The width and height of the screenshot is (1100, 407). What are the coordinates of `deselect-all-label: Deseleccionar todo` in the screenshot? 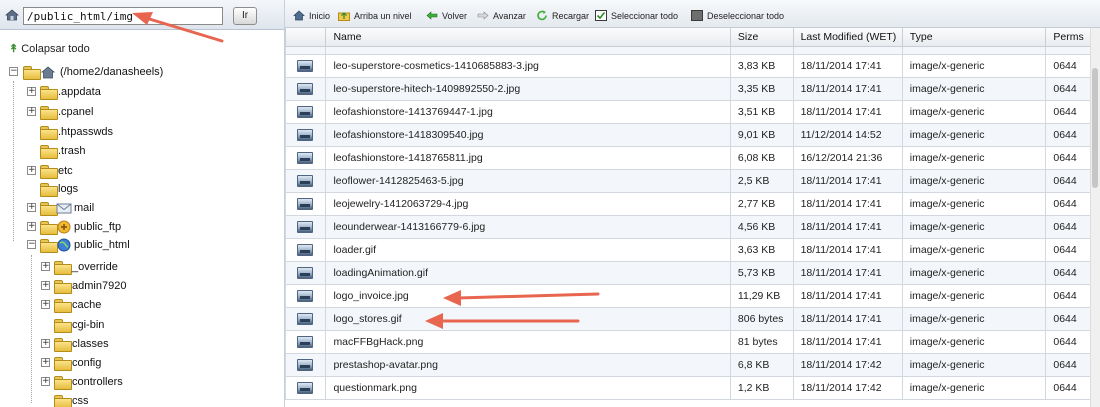 It's located at (746, 16).